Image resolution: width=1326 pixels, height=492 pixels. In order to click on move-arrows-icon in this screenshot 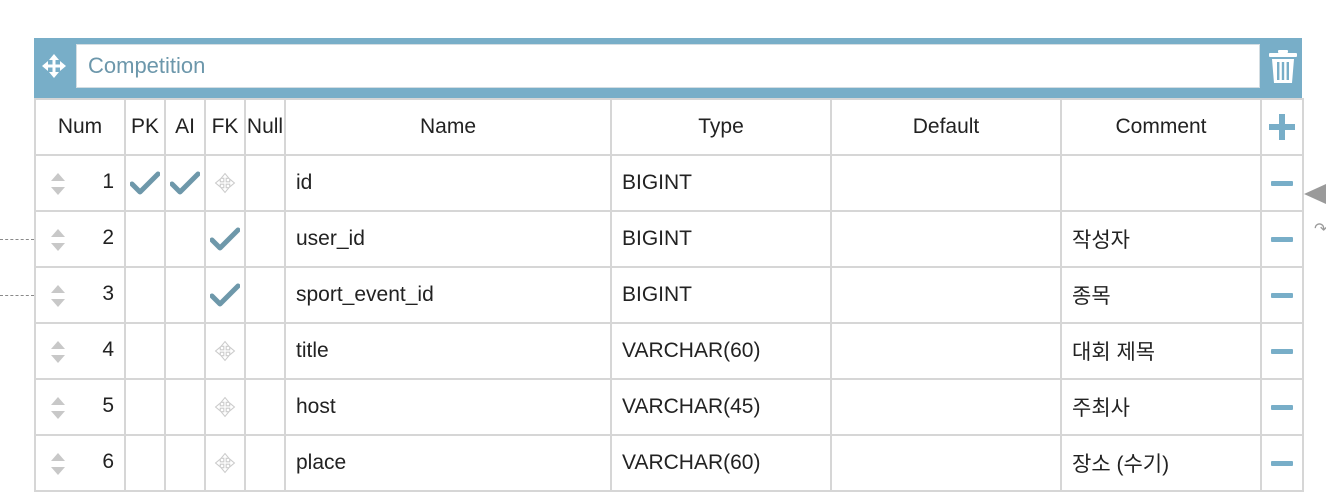, I will do `click(54, 66)`.